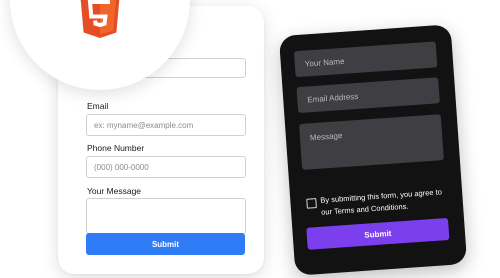 This screenshot has width=500, height=278. What do you see at coordinates (98, 106) in the screenshot?
I see `email-label: Email` at bounding box center [98, 106].